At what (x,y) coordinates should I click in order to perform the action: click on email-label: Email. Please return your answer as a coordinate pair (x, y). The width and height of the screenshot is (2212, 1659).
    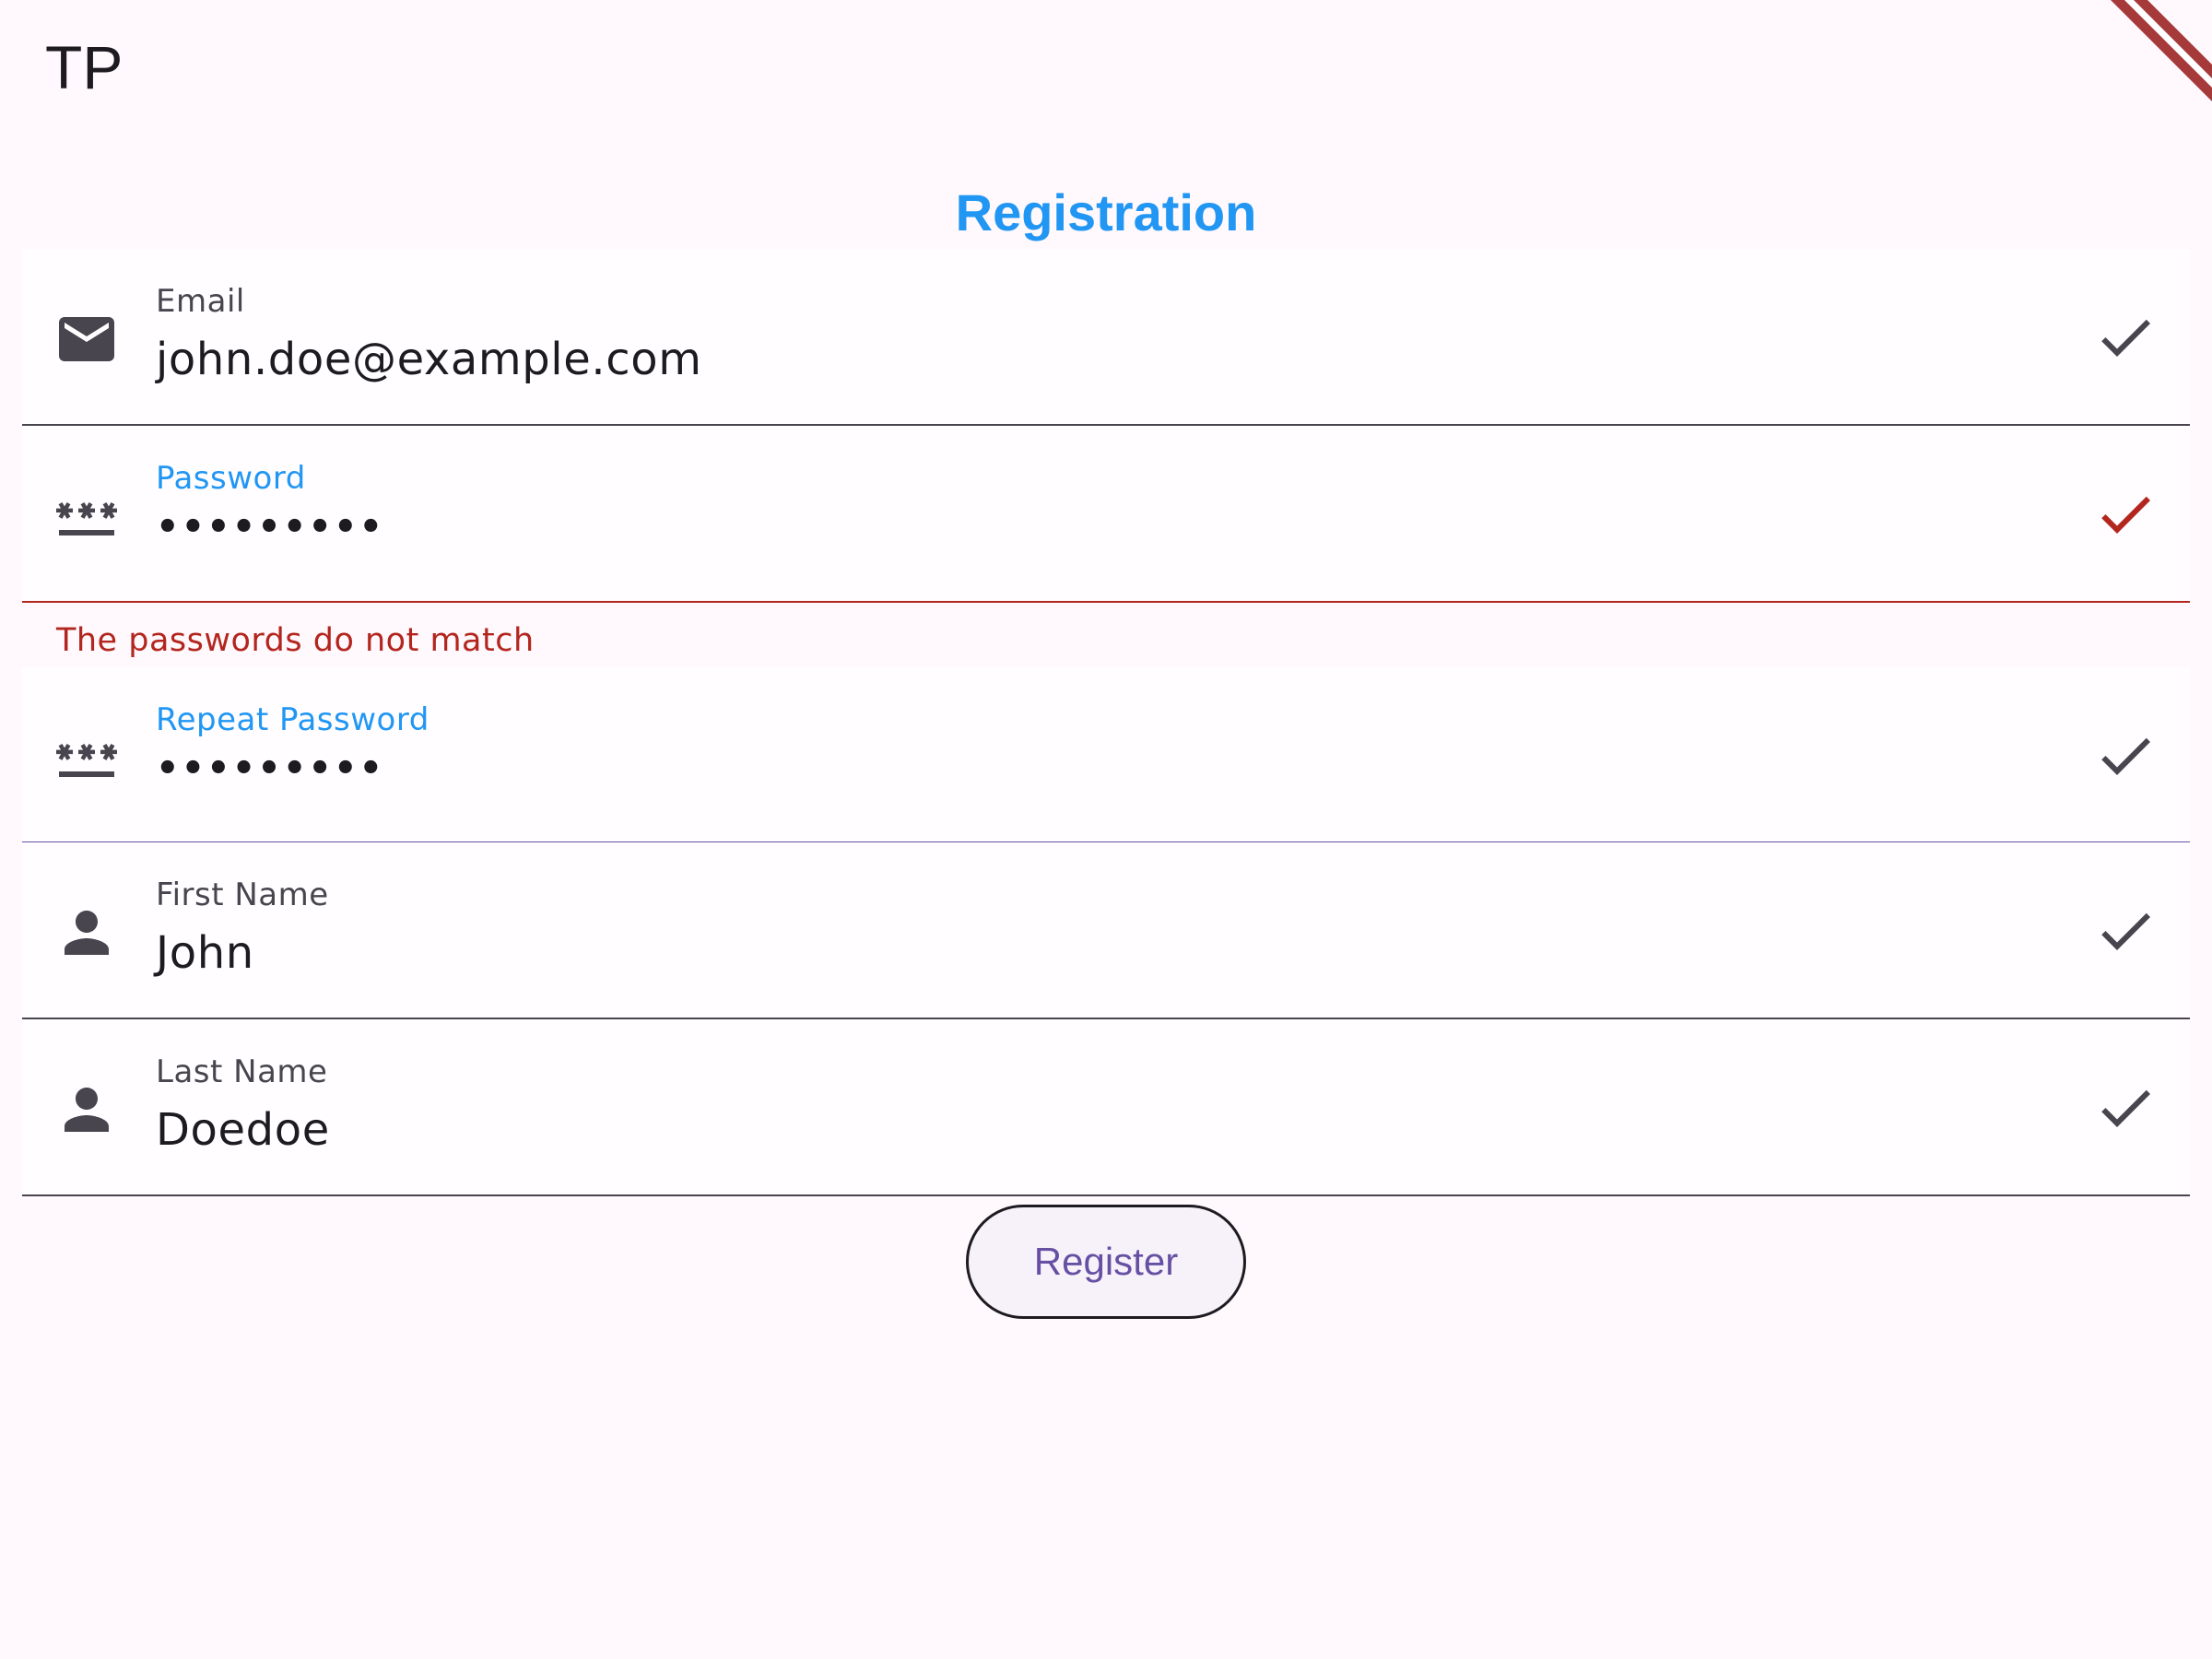
    Looking at the image, I should click on (200, 301).